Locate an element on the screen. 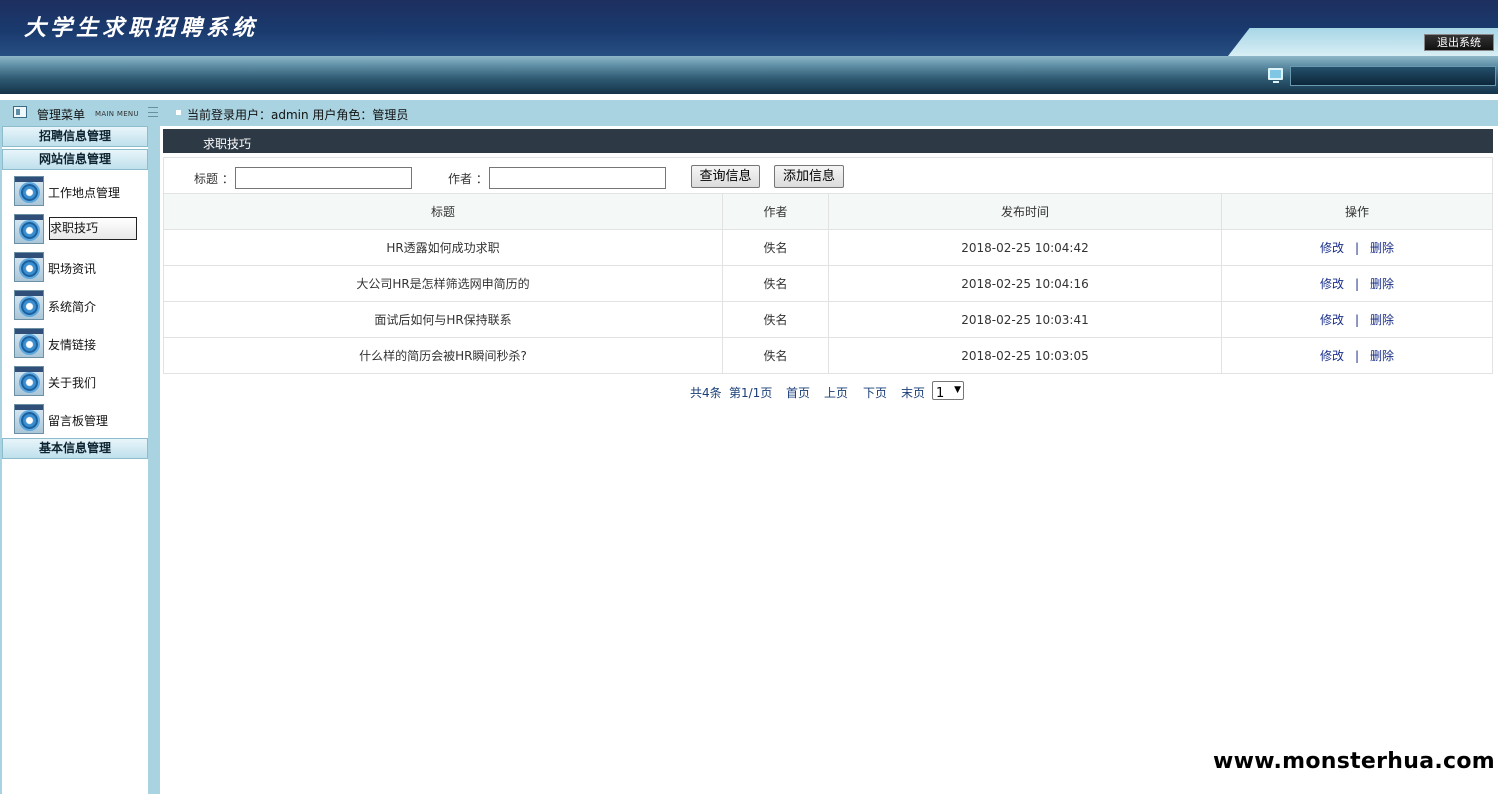 The width and height of the screenshot is (1498, 794). title-label: 标题 ： is located at coordinates (214, 179).